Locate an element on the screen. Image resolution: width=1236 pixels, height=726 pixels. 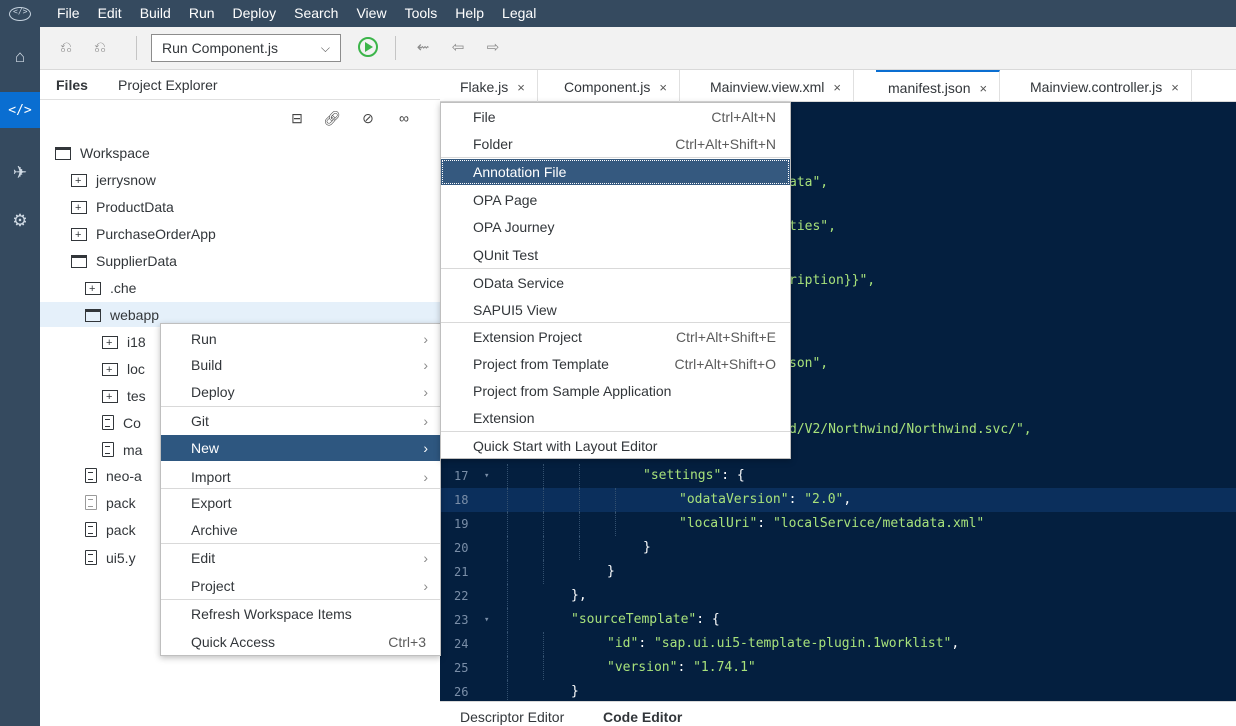
tab-flake-js: Flake.js × is located at coordinates (493, 86).